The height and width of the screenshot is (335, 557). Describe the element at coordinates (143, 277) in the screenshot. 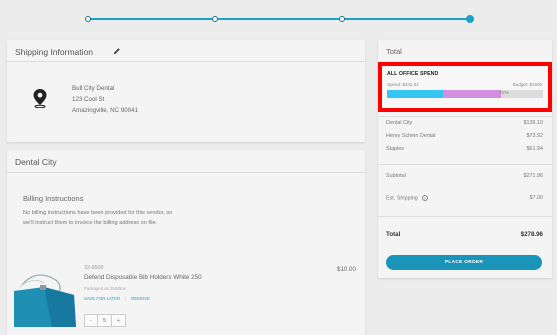

I see `product-name: Defend Disposable Bib Holders White 250` at that location.